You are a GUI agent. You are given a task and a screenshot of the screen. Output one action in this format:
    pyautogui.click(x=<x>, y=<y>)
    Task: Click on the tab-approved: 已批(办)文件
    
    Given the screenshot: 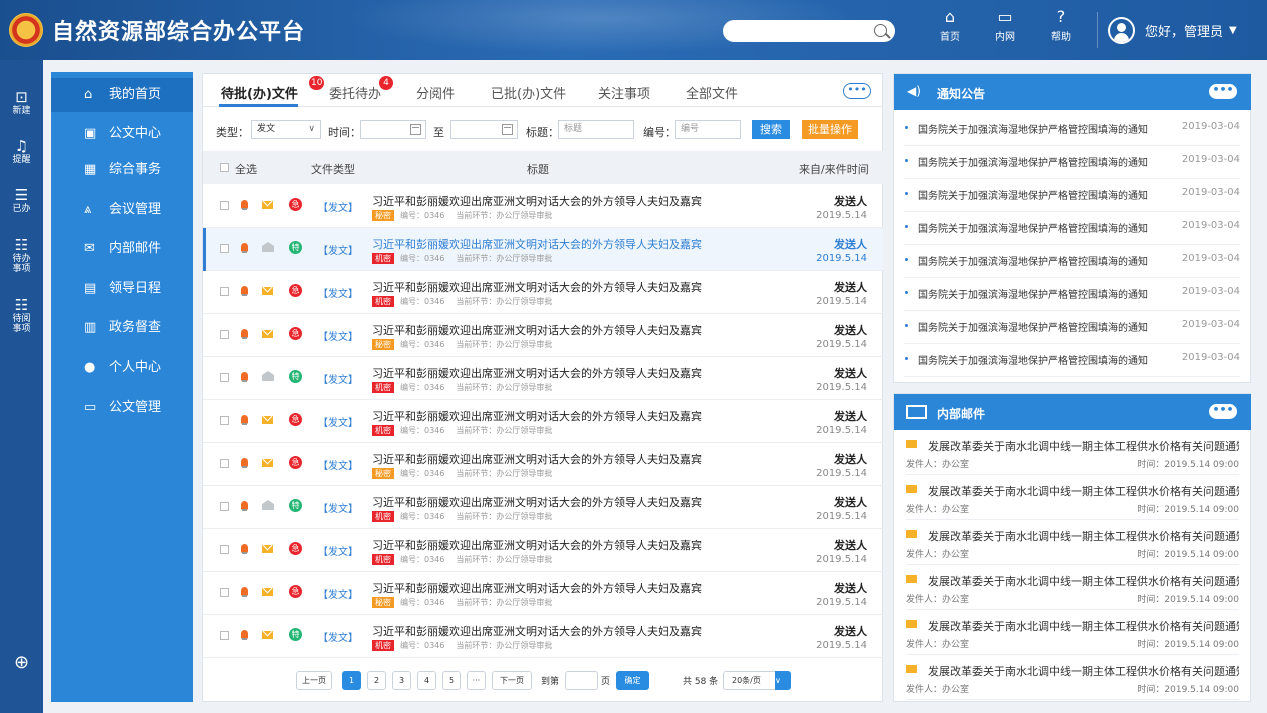 What is the action you would take?
    pyautogui.click(x=528, y=92)
    